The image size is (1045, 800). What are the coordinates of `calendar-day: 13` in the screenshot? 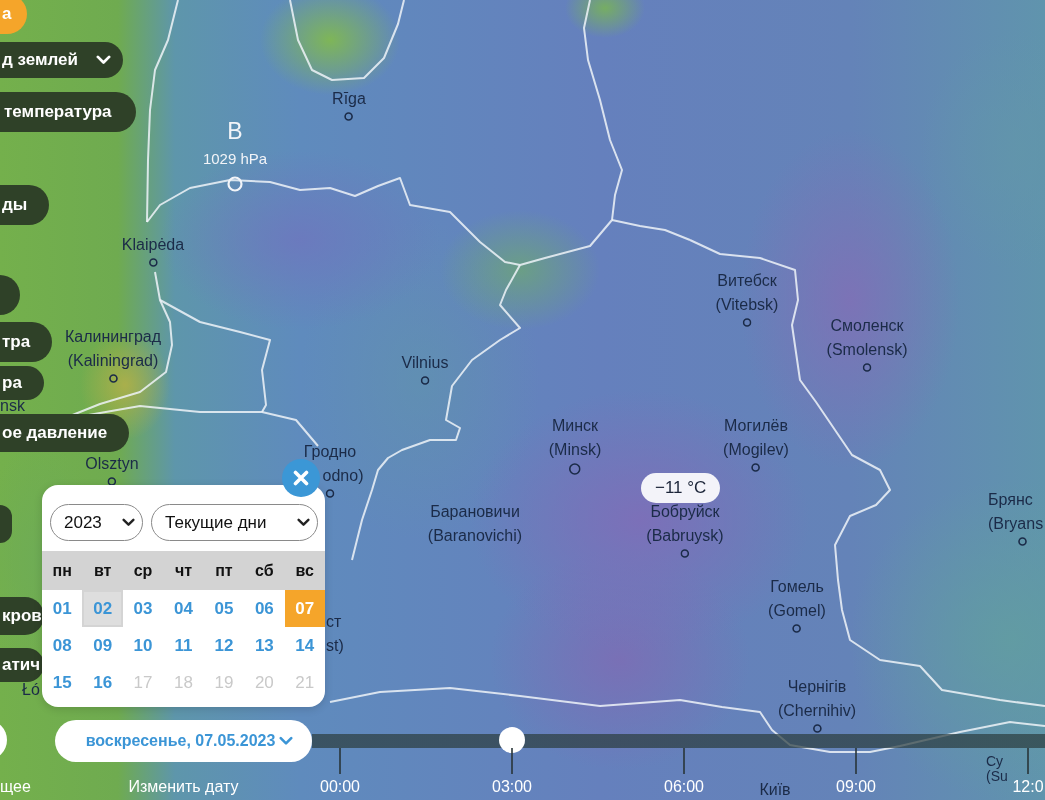 It's located at (264, 645).